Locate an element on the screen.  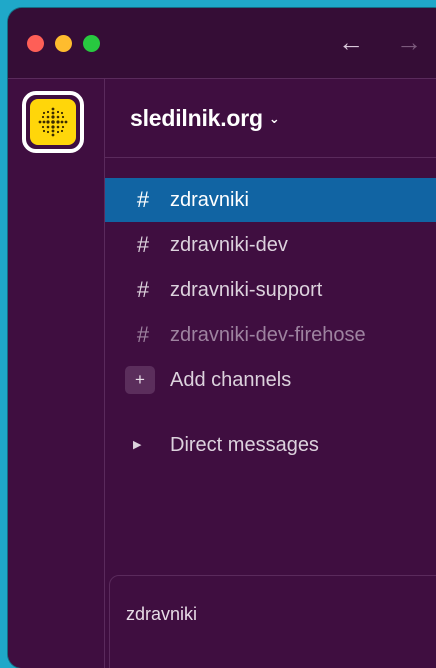
channel-label: zdravniki-dev is located at coordinates (229, 245).